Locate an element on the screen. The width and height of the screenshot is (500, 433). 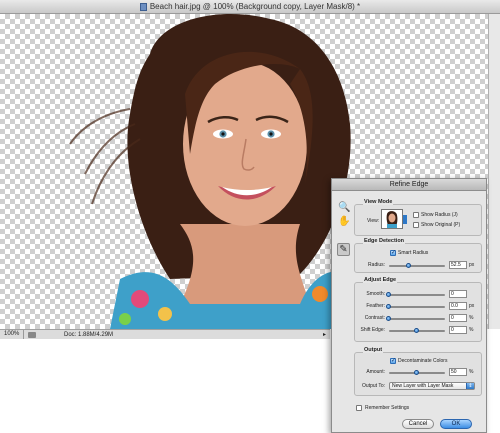
radius-unit: px is located at coordinates (472, 265).